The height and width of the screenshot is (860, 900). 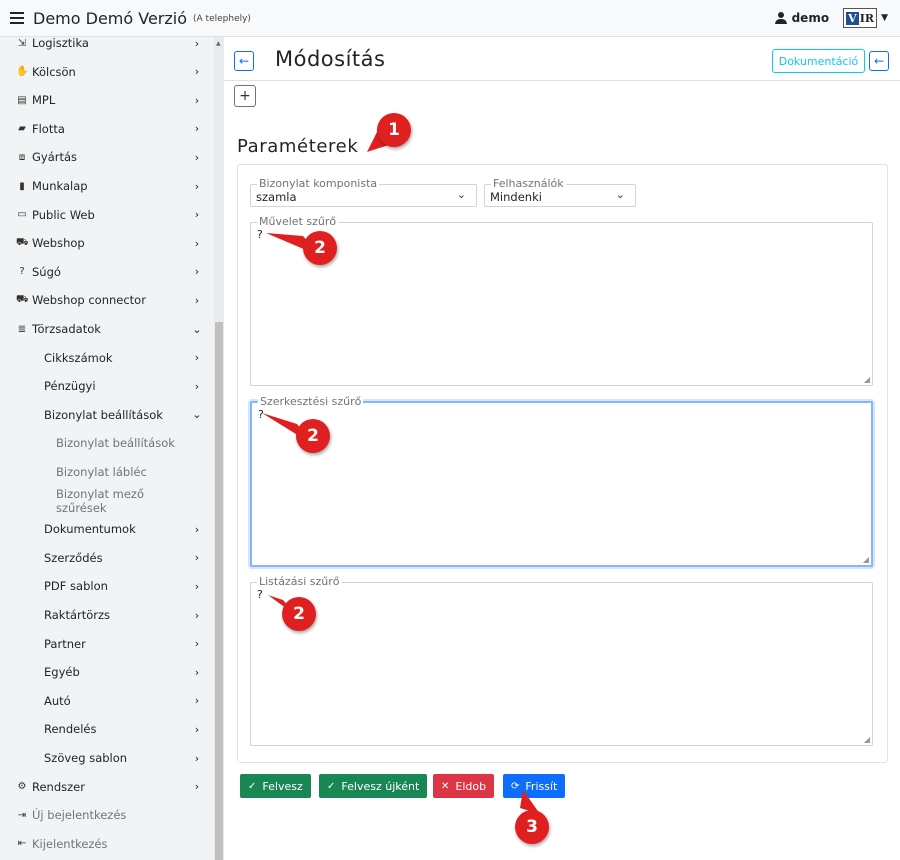 What do you see at coordinates (22, 157) in the screenshot?
I see `cubes-icon: ⧈` at bounding box center [22, 157].